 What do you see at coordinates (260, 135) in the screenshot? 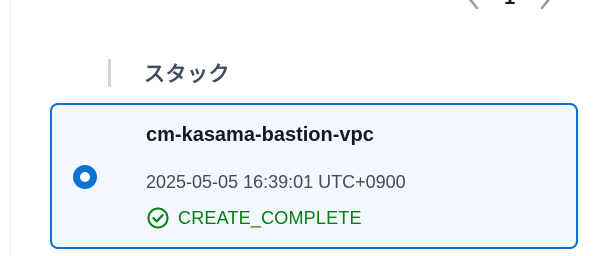
I see `stack-name: cm-kasama-bastion-vpc` at bounding box center [260, 135].